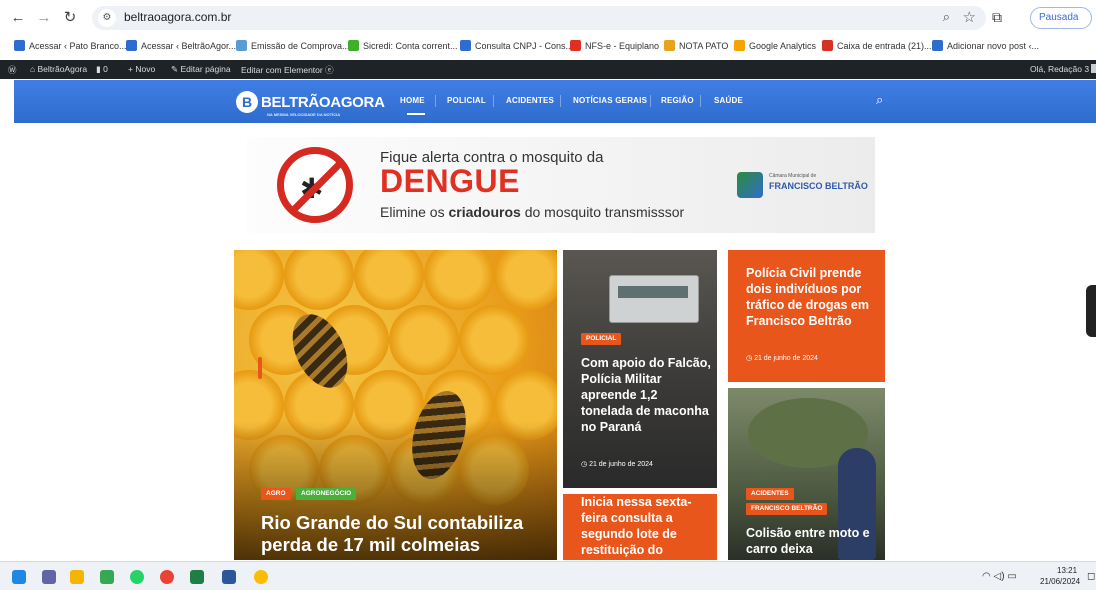  What do you see at coordinates (969, 17) in the screenshot?
I see `bookmark-star-icon: ☆` at bounding box center [969, 17].